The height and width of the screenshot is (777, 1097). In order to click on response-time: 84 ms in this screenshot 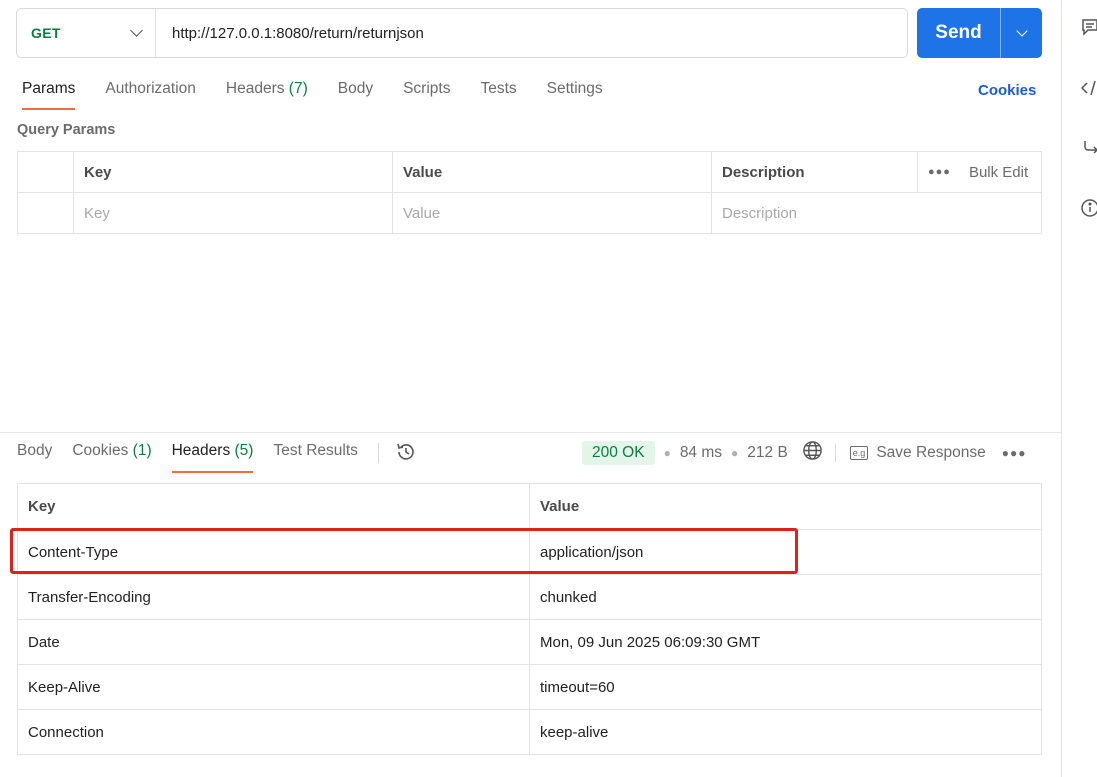, I will do `click(701, 453)`.